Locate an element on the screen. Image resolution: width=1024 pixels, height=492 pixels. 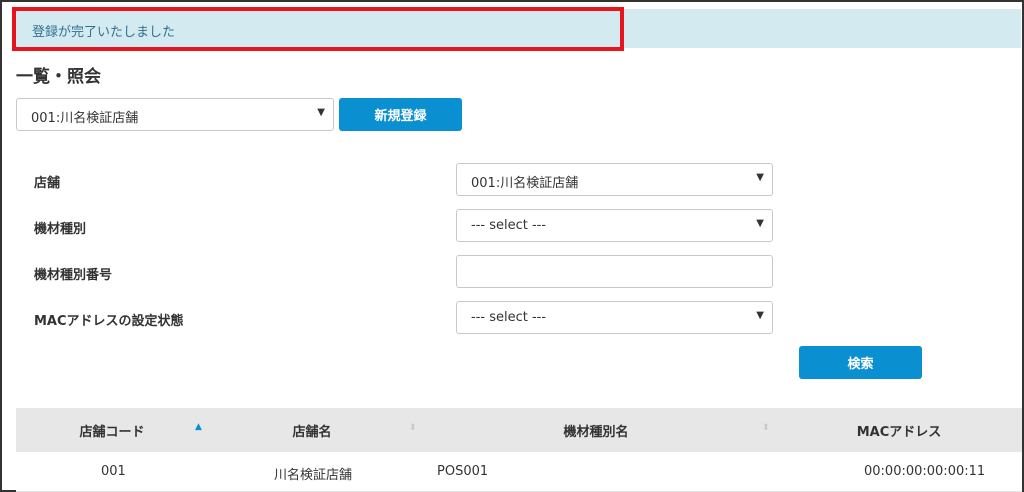
equipment-number-label: 機材種別番号 is located at coordinates (73, 275).